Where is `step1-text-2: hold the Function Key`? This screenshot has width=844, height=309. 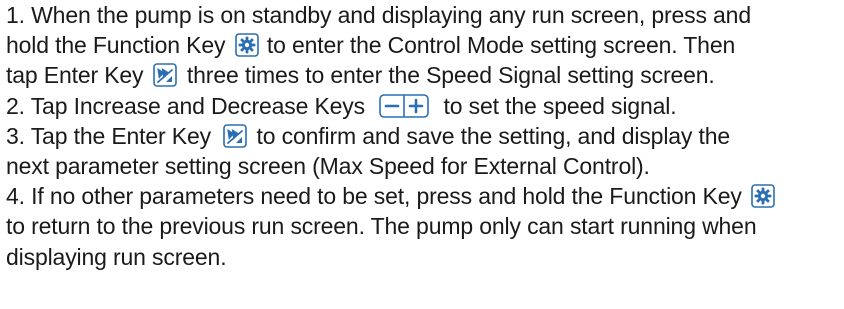 step1-text-2: hold the Function Key is located at coordinates (116, 45).